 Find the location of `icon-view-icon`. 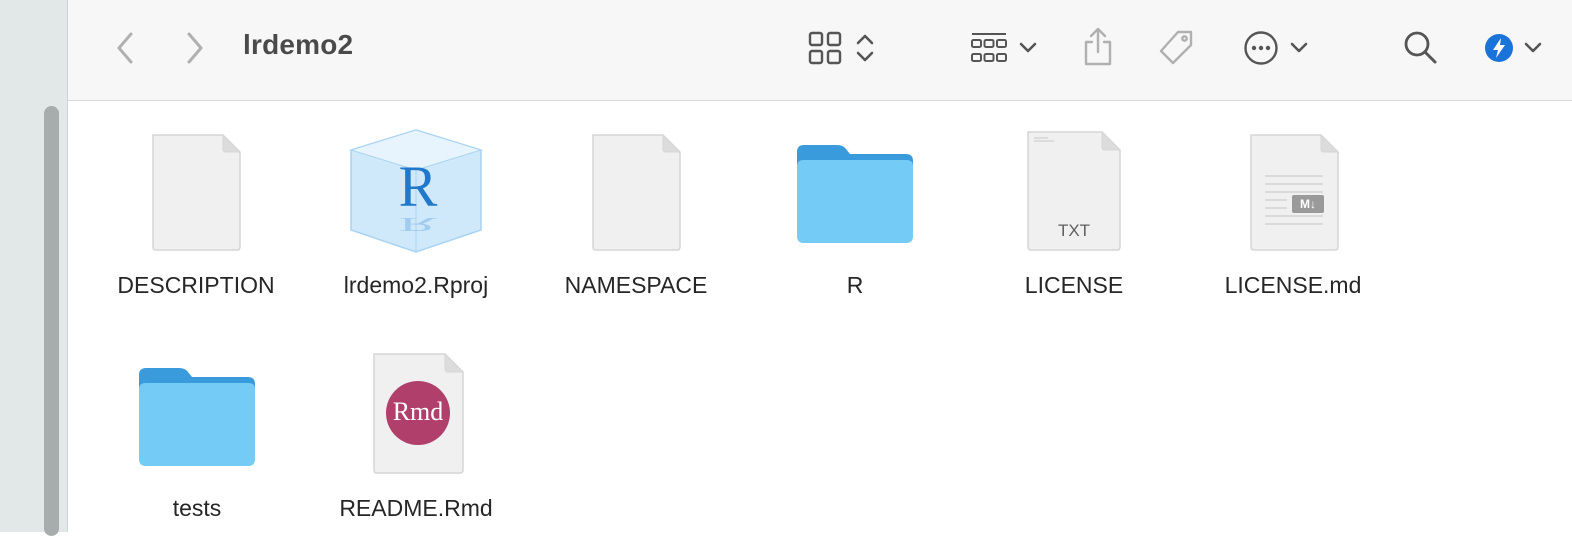

icon-view-icon is located at coordinates (825, 48).